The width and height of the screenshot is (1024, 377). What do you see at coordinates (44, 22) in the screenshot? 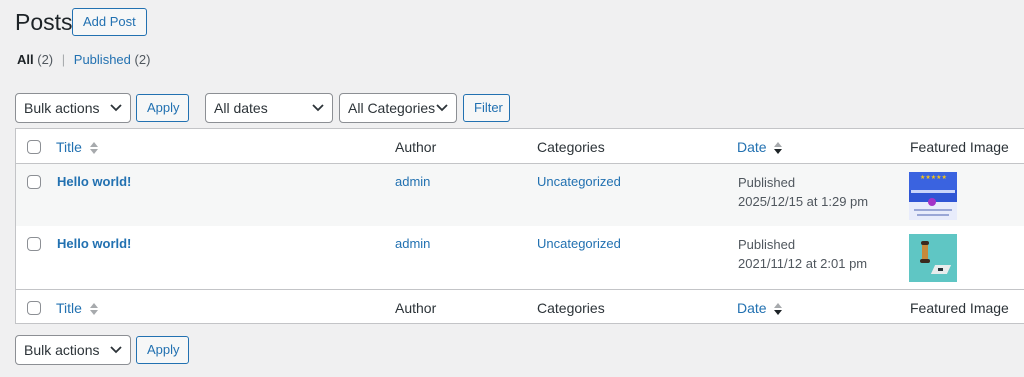
I see `page-title: Posts` at bounding box center [44, 22].